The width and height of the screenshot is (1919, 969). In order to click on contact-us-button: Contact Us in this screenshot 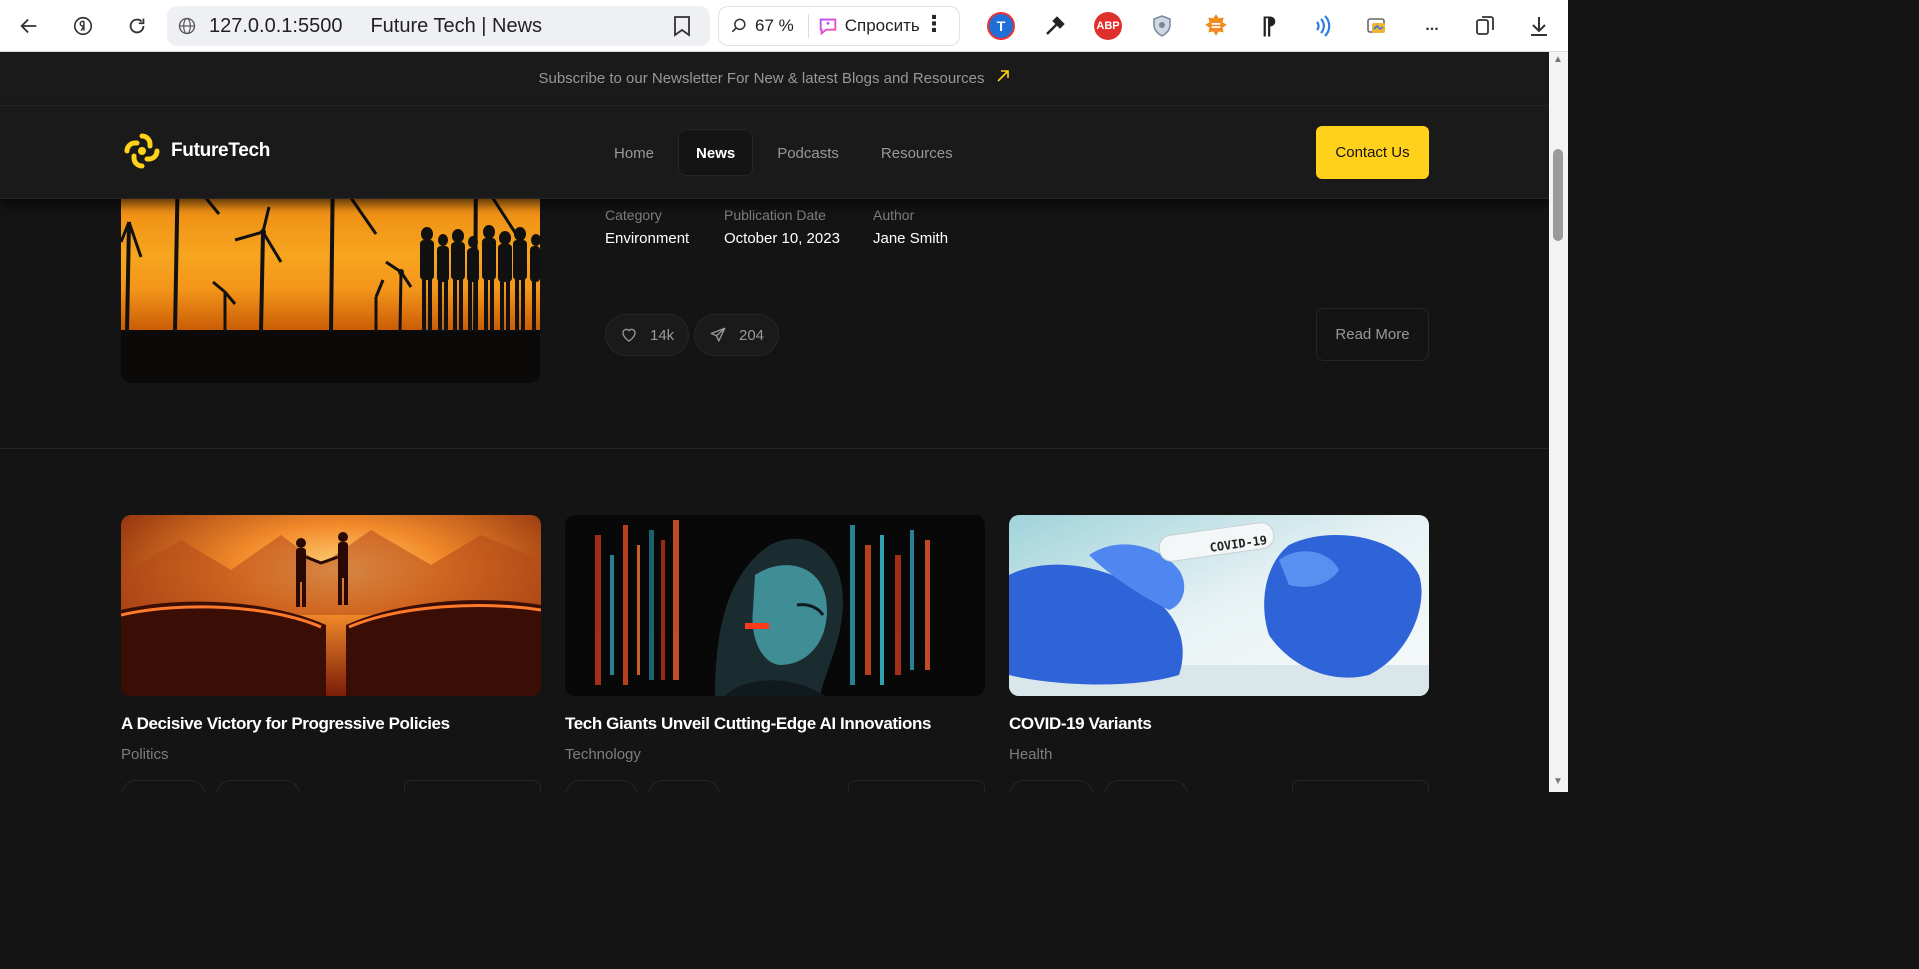, I will do `click(1372, 152)`.